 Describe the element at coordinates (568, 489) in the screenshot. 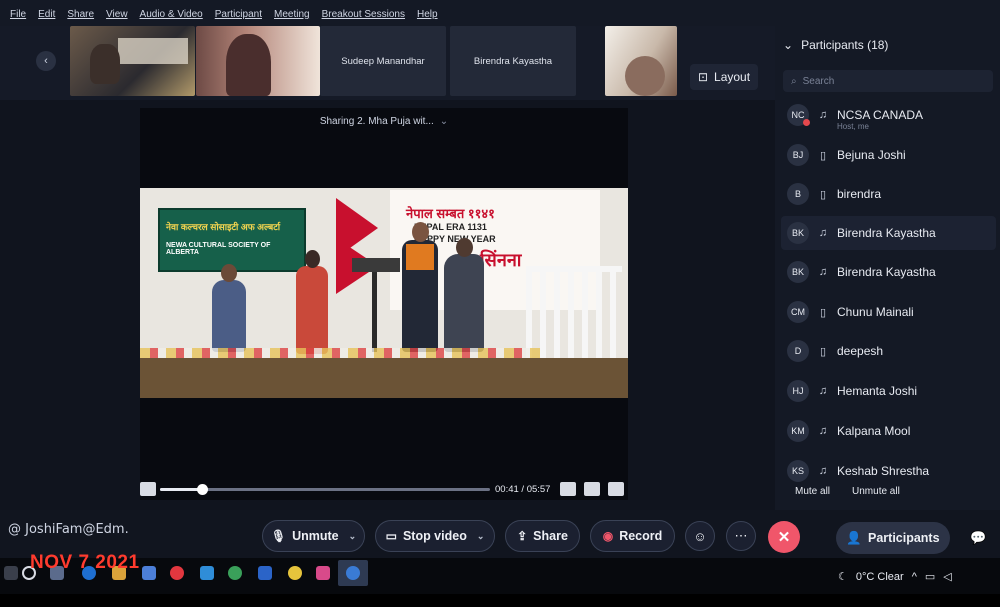

I see `volume-button` at that location.